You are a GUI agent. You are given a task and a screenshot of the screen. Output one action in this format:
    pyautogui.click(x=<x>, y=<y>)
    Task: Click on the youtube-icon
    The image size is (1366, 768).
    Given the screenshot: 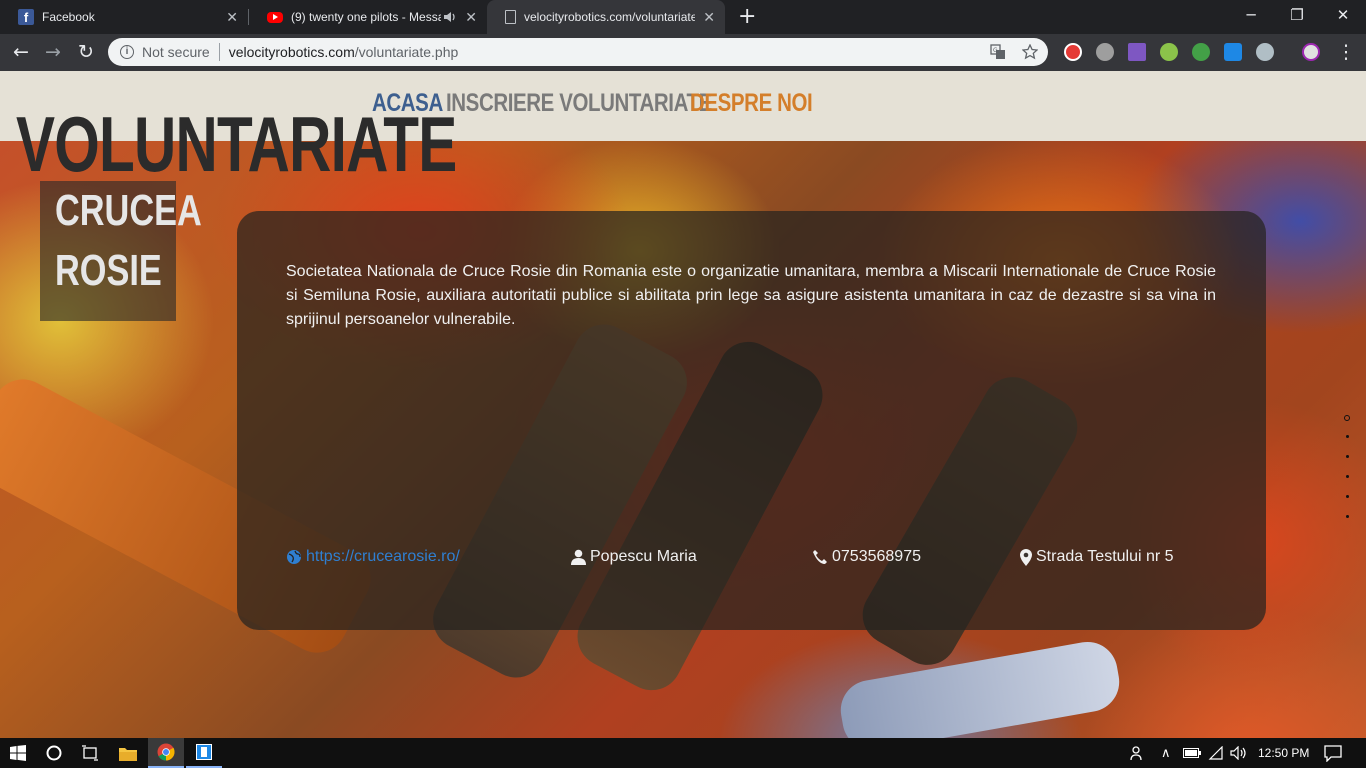 What is the action you would take?
    pyautogui.click(x=275, y=17)
    